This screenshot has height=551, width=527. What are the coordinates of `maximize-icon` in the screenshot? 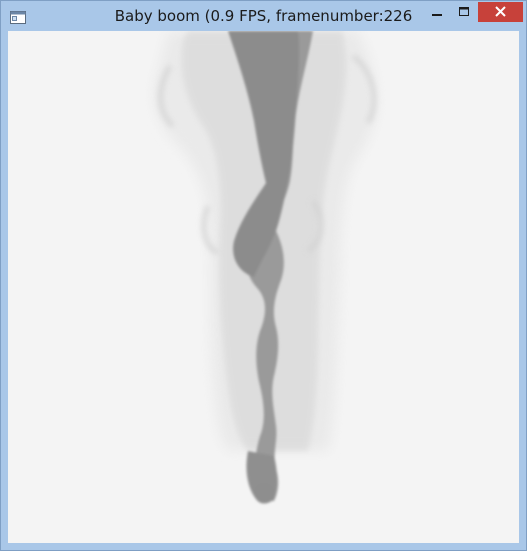 It's located at (464, 11).